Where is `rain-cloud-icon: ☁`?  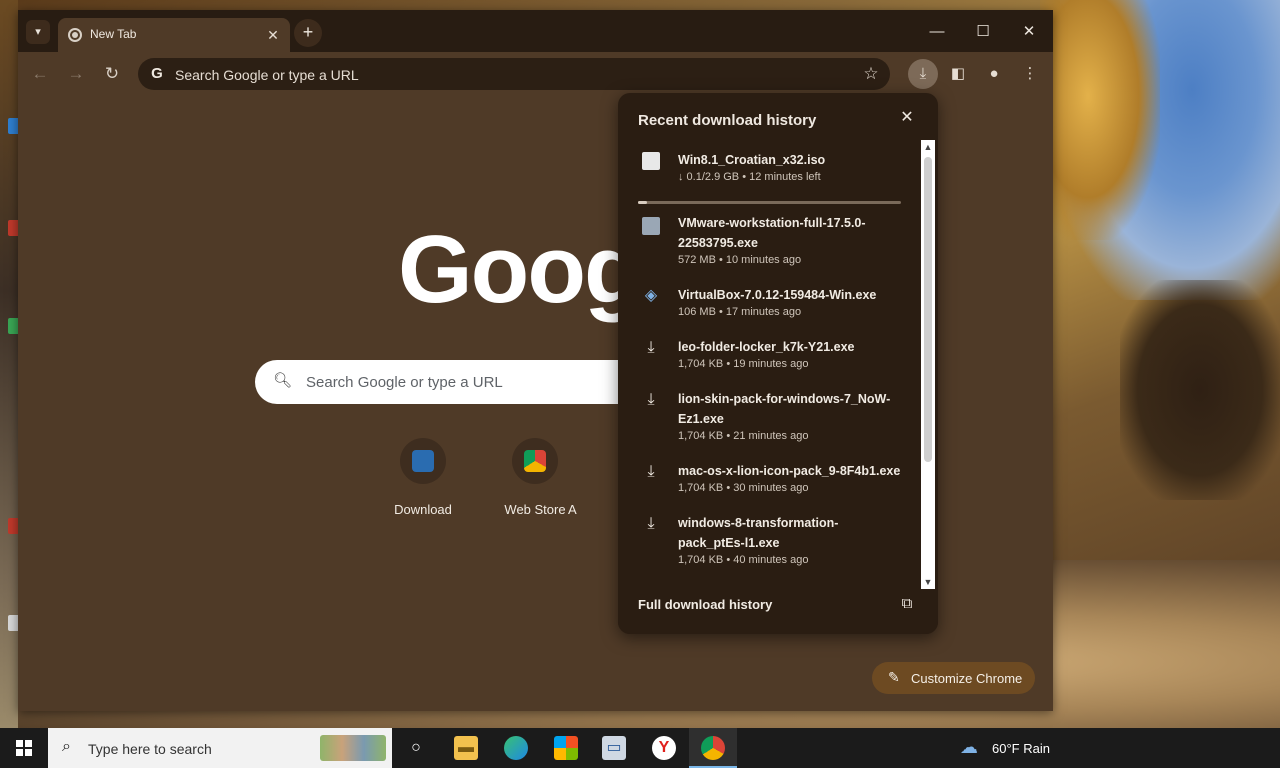
rain-cloud-icon: ☁ is located at coordinates (969, 747).